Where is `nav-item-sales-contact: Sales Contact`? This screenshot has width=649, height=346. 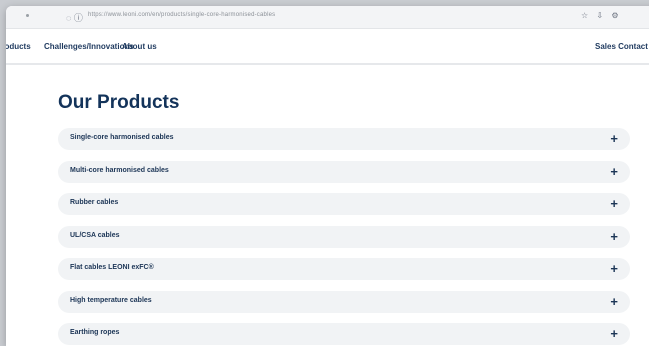 nav-item-sales-contact: Sales Contact is located at coordinates (621, 46).